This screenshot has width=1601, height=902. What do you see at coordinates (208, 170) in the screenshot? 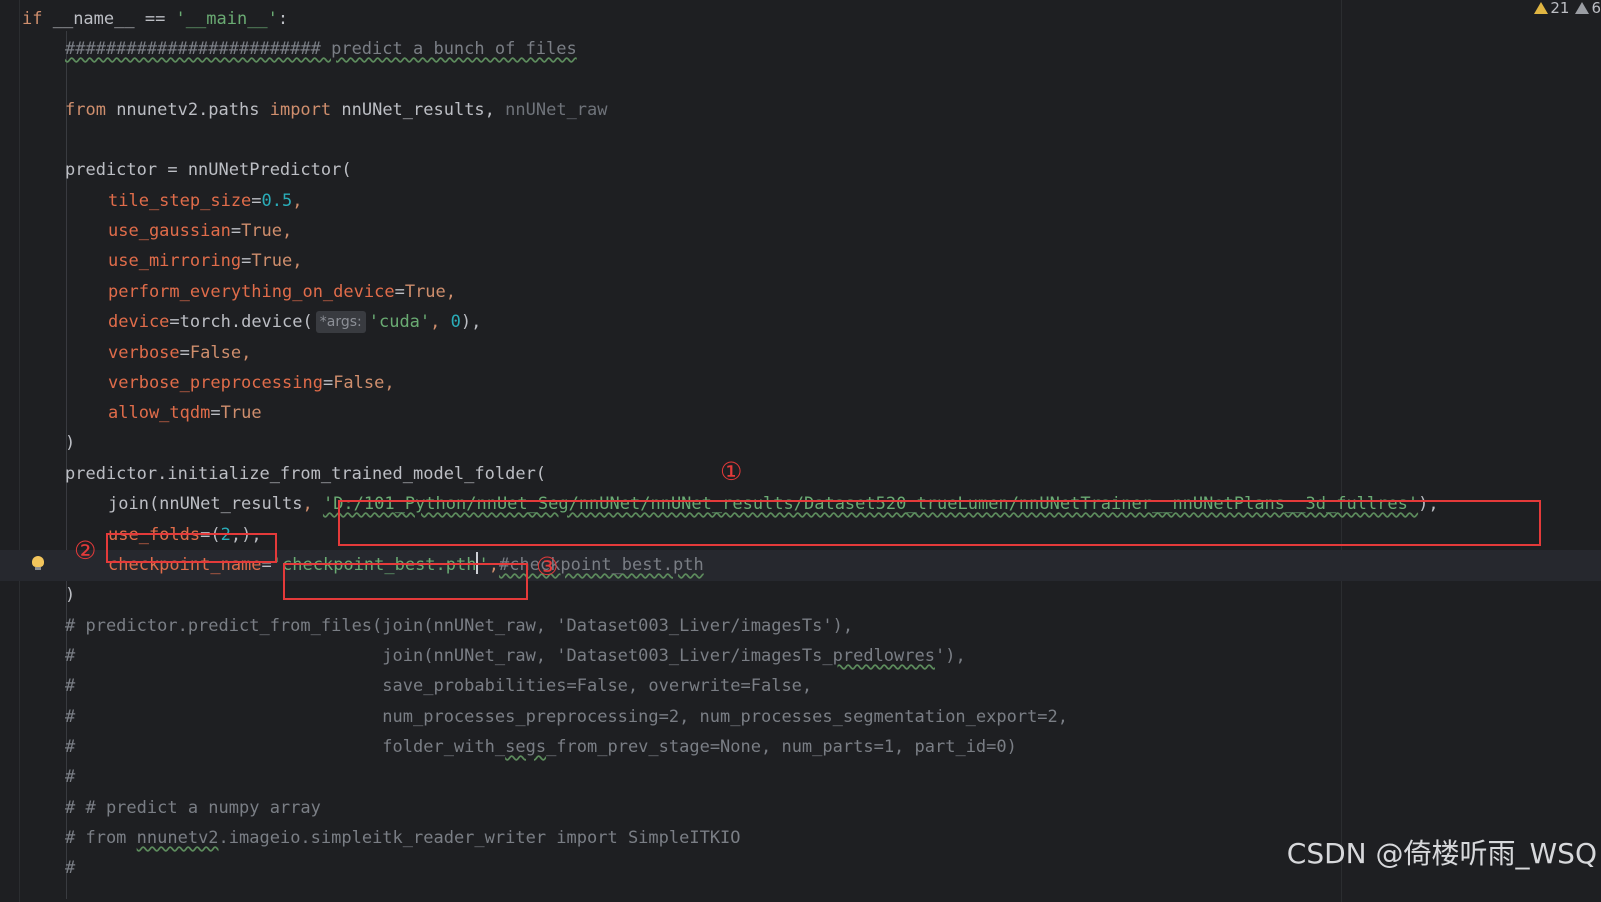
I see `code-text: predictor = nnUNetPredictor(` at bounding box center [208, 170].